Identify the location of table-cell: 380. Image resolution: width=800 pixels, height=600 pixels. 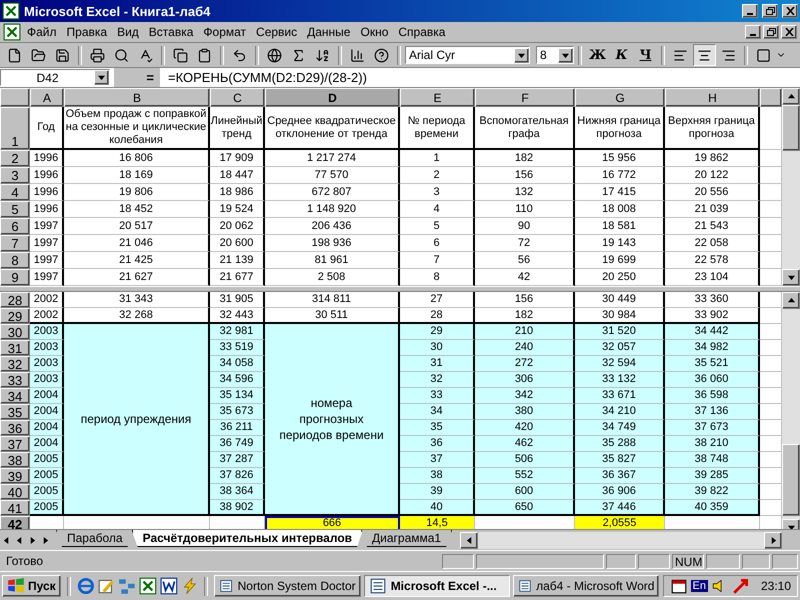
(525, 412).